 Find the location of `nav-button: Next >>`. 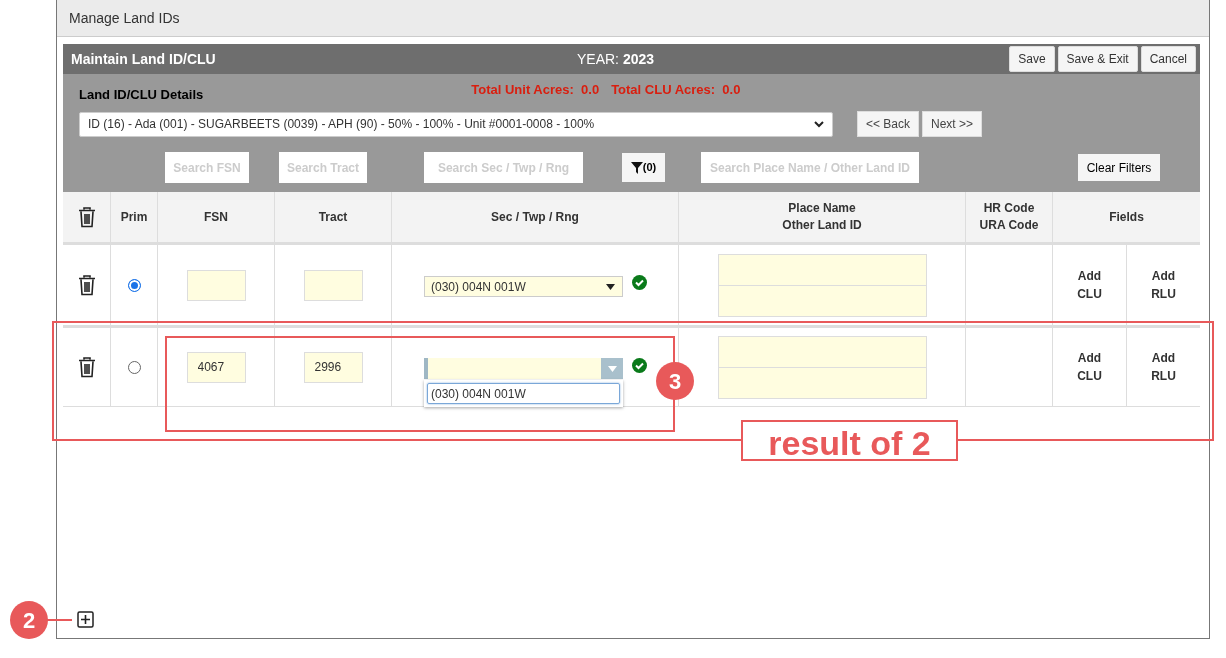

nav-button: Next >> is located at coordinates (952, 124).